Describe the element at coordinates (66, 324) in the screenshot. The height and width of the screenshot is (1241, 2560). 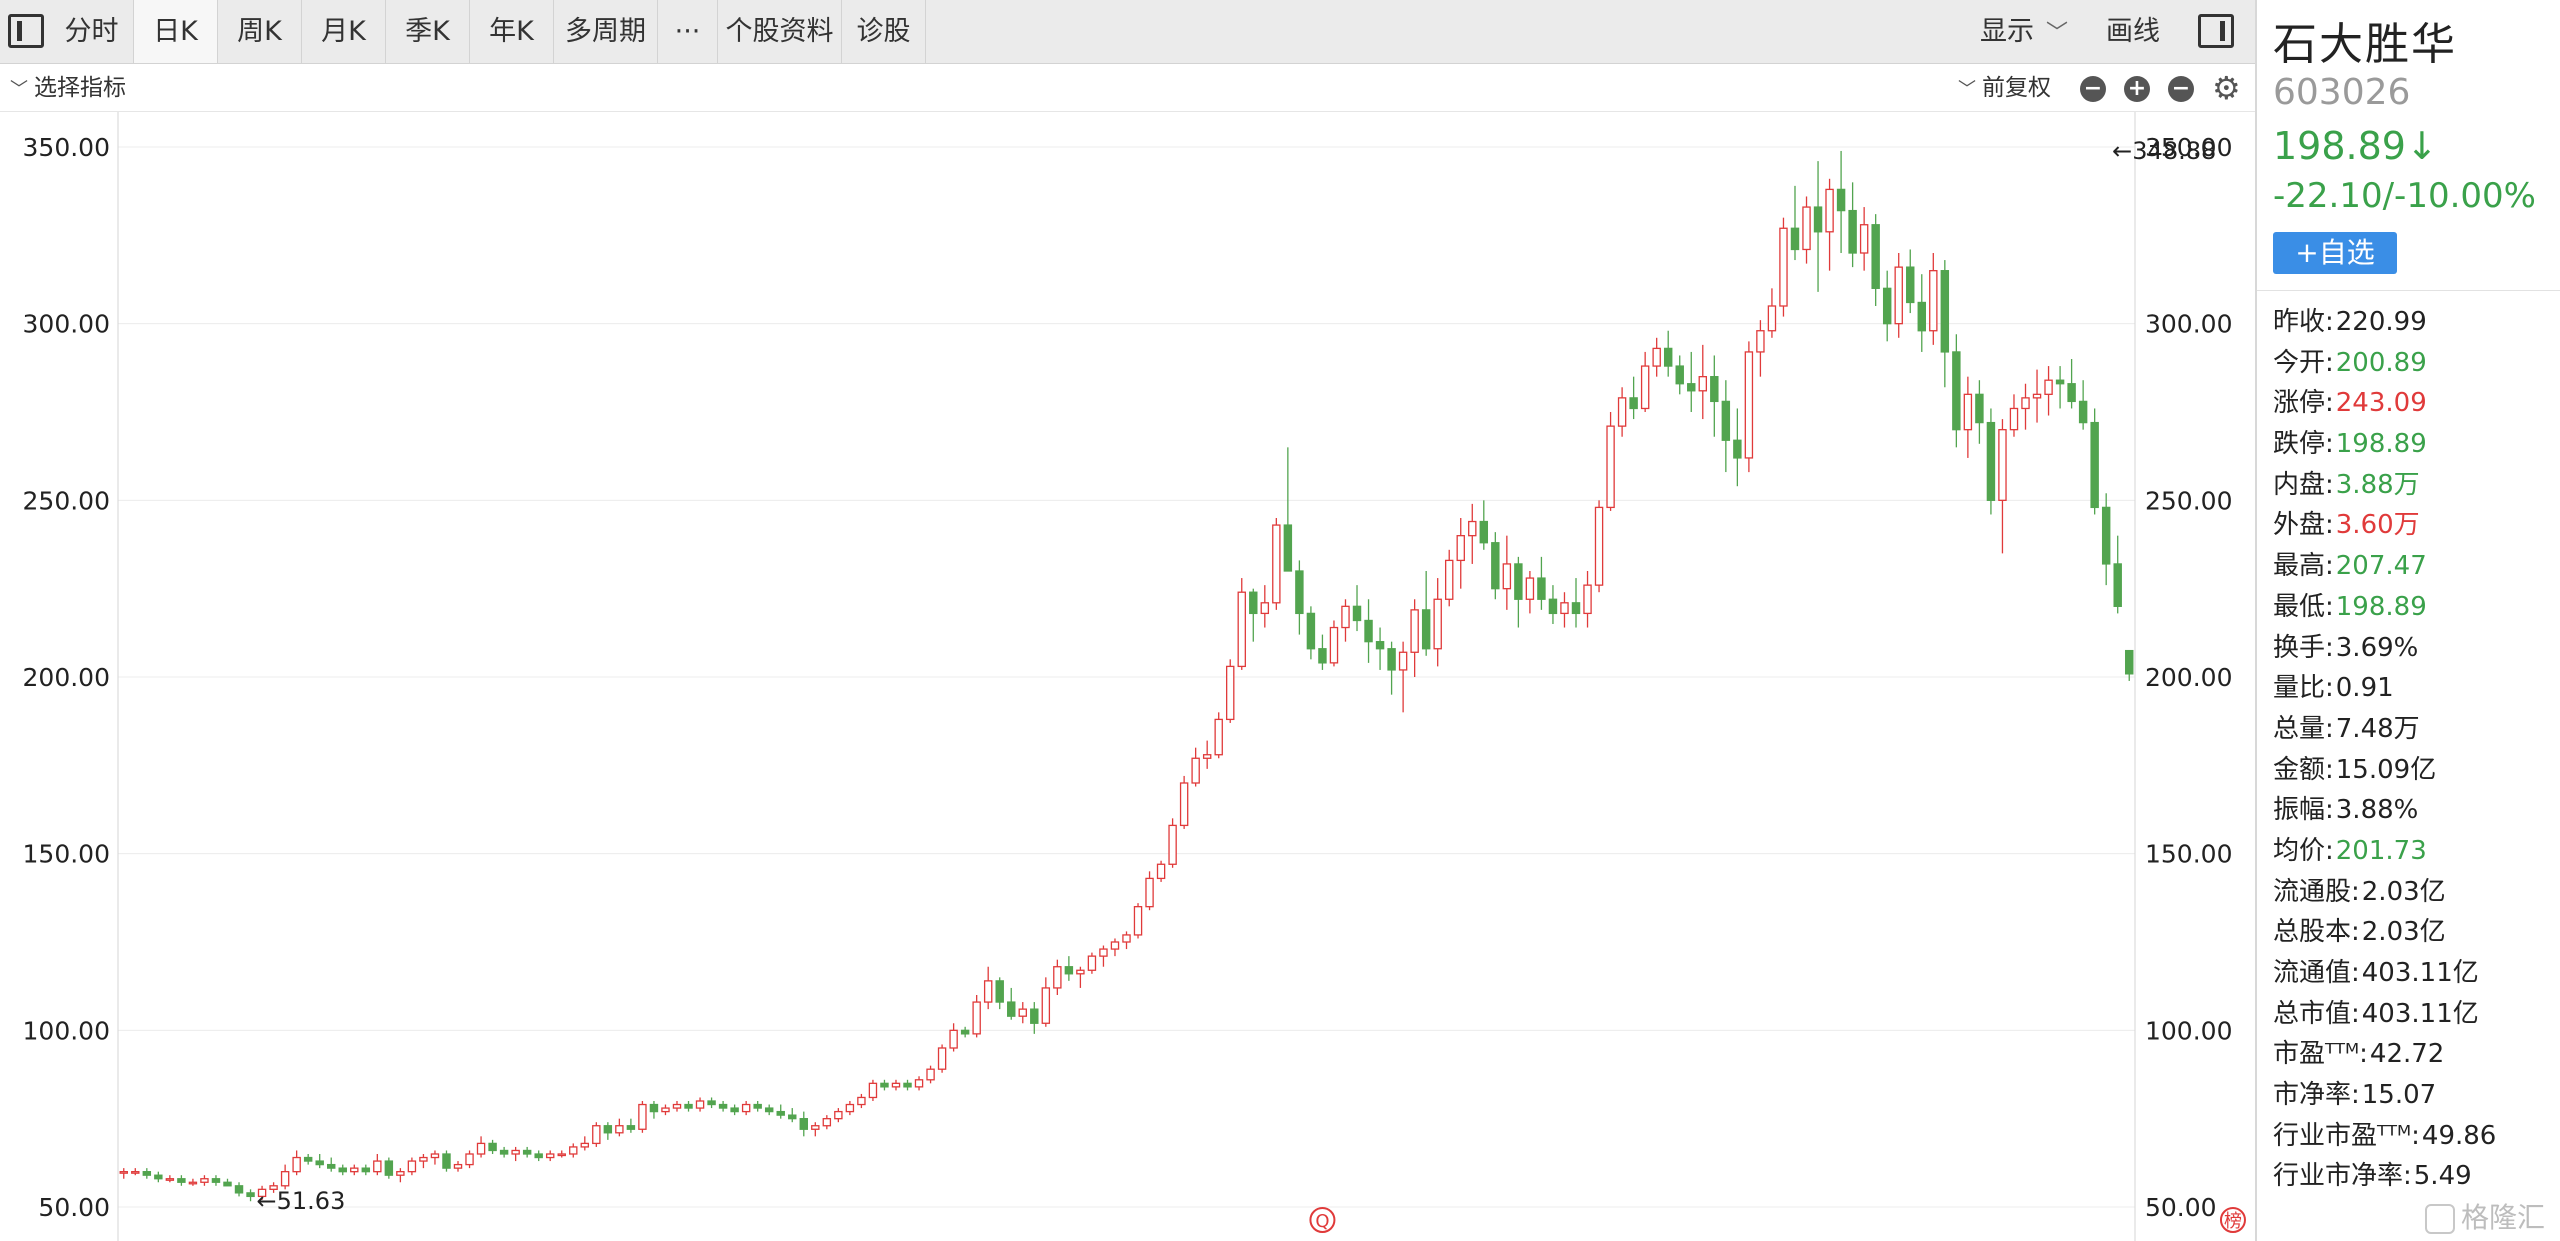
I see `y-tick-label-left: 300.00` at that location.